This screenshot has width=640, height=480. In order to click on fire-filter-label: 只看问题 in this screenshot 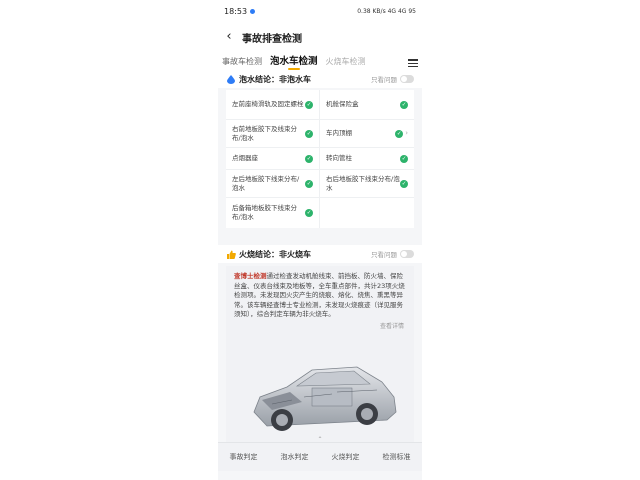, I will do `click(384, 255)`.